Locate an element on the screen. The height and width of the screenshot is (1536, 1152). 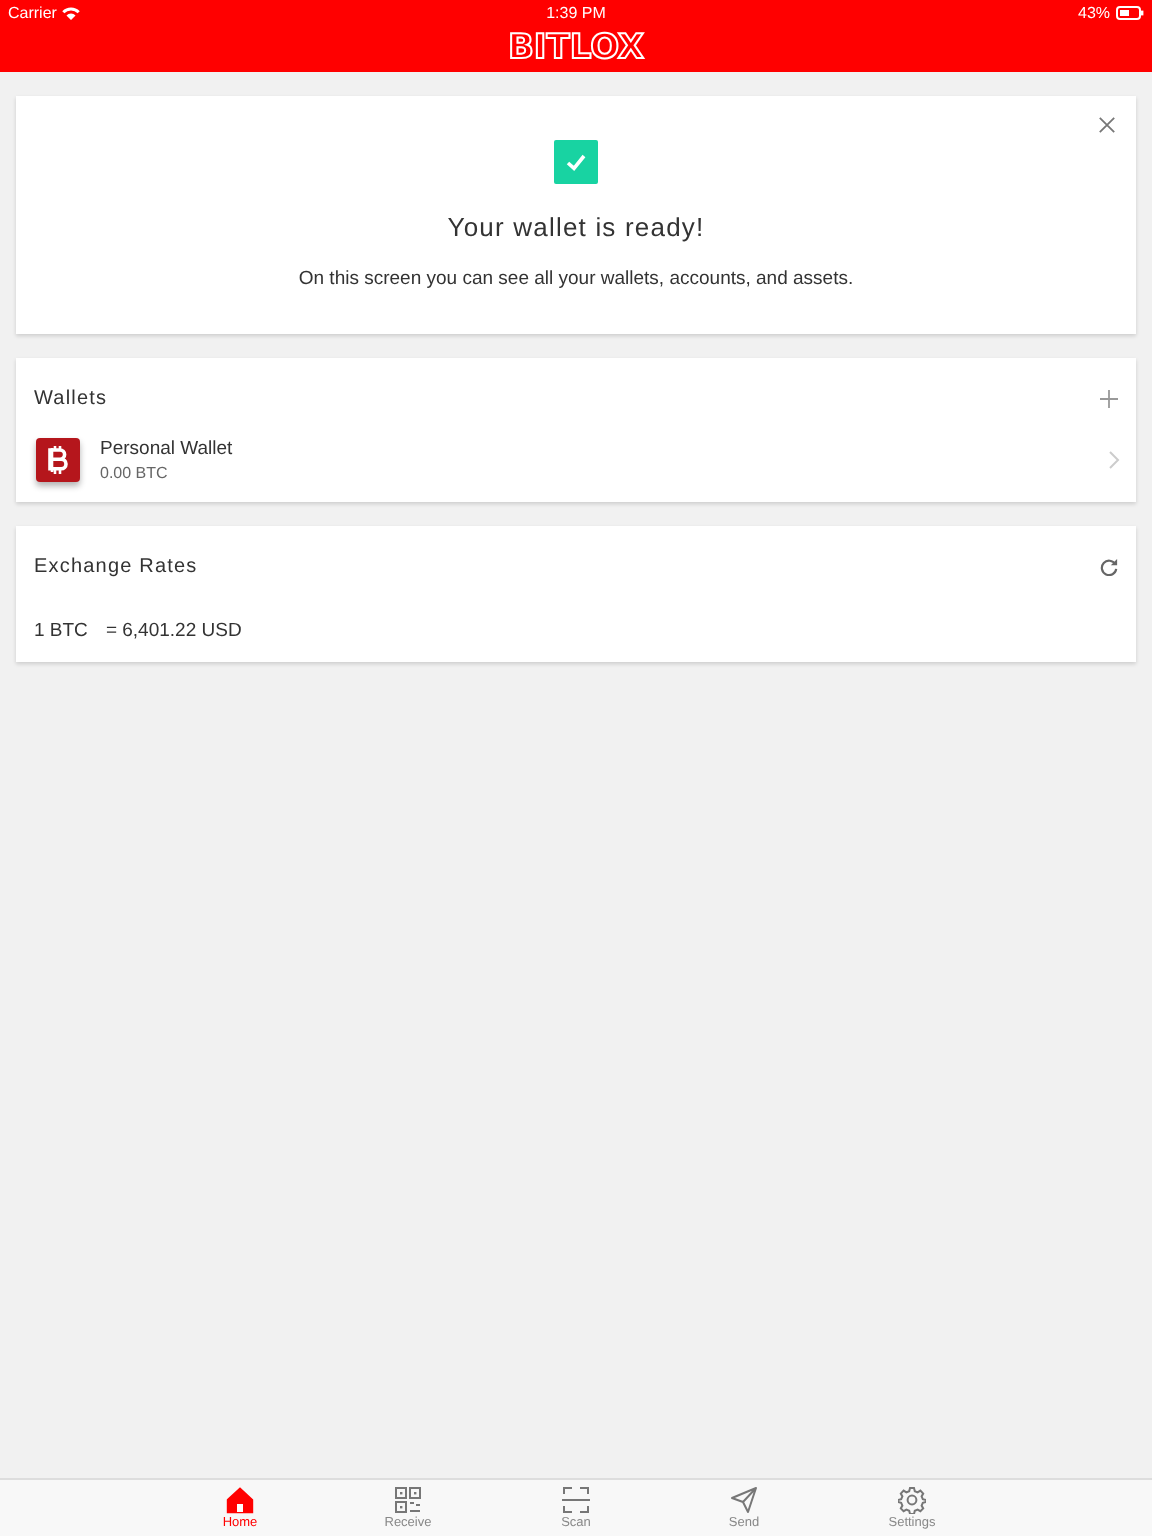
qr-code-icon is located at coordinates (408, 1500).